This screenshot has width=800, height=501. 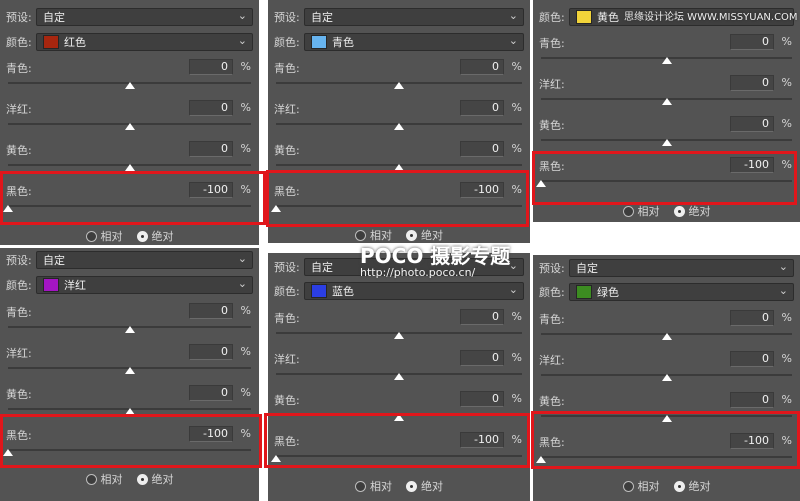 What do you see at coordinates (414, 291) in the screenshot?
I see `color-select: 蓝色 ⌄` at bounding box center [414, 291].